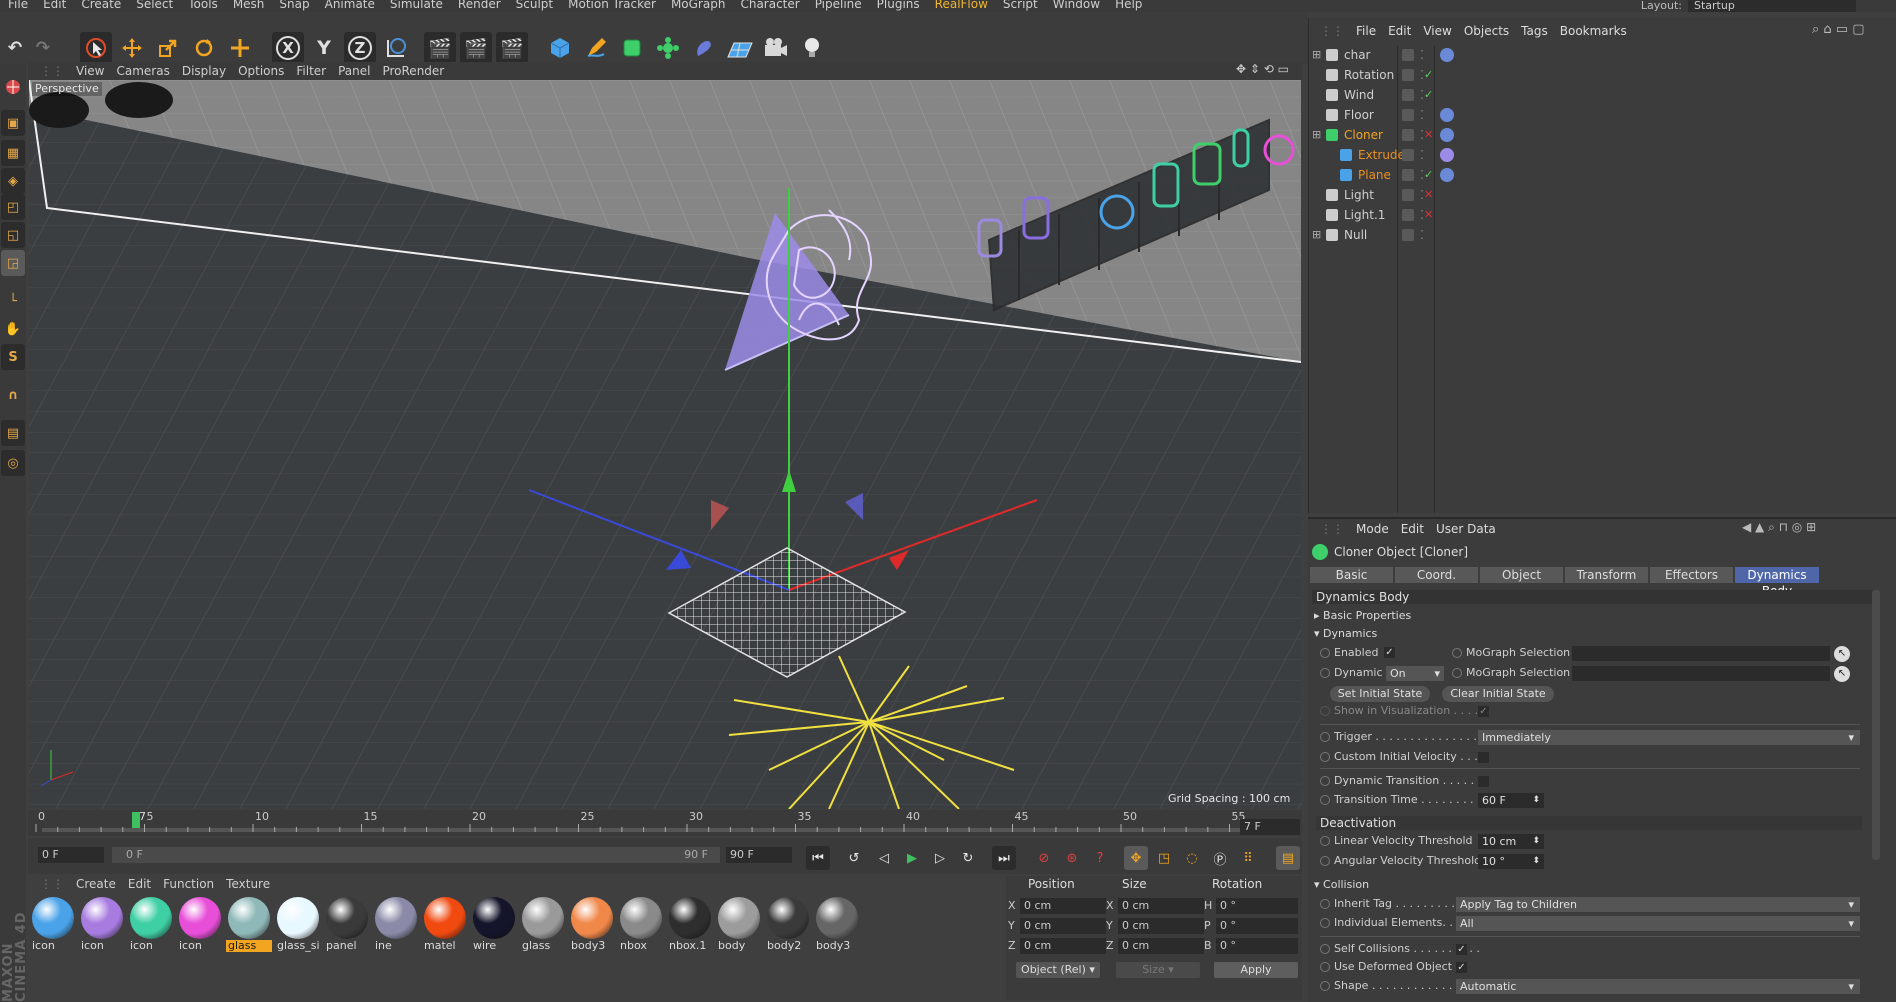  What do you see at coordinates (1483, 781) in the screenshot?
I see `dynamic-transition-checkbox` at bounding box center [1483, 781].